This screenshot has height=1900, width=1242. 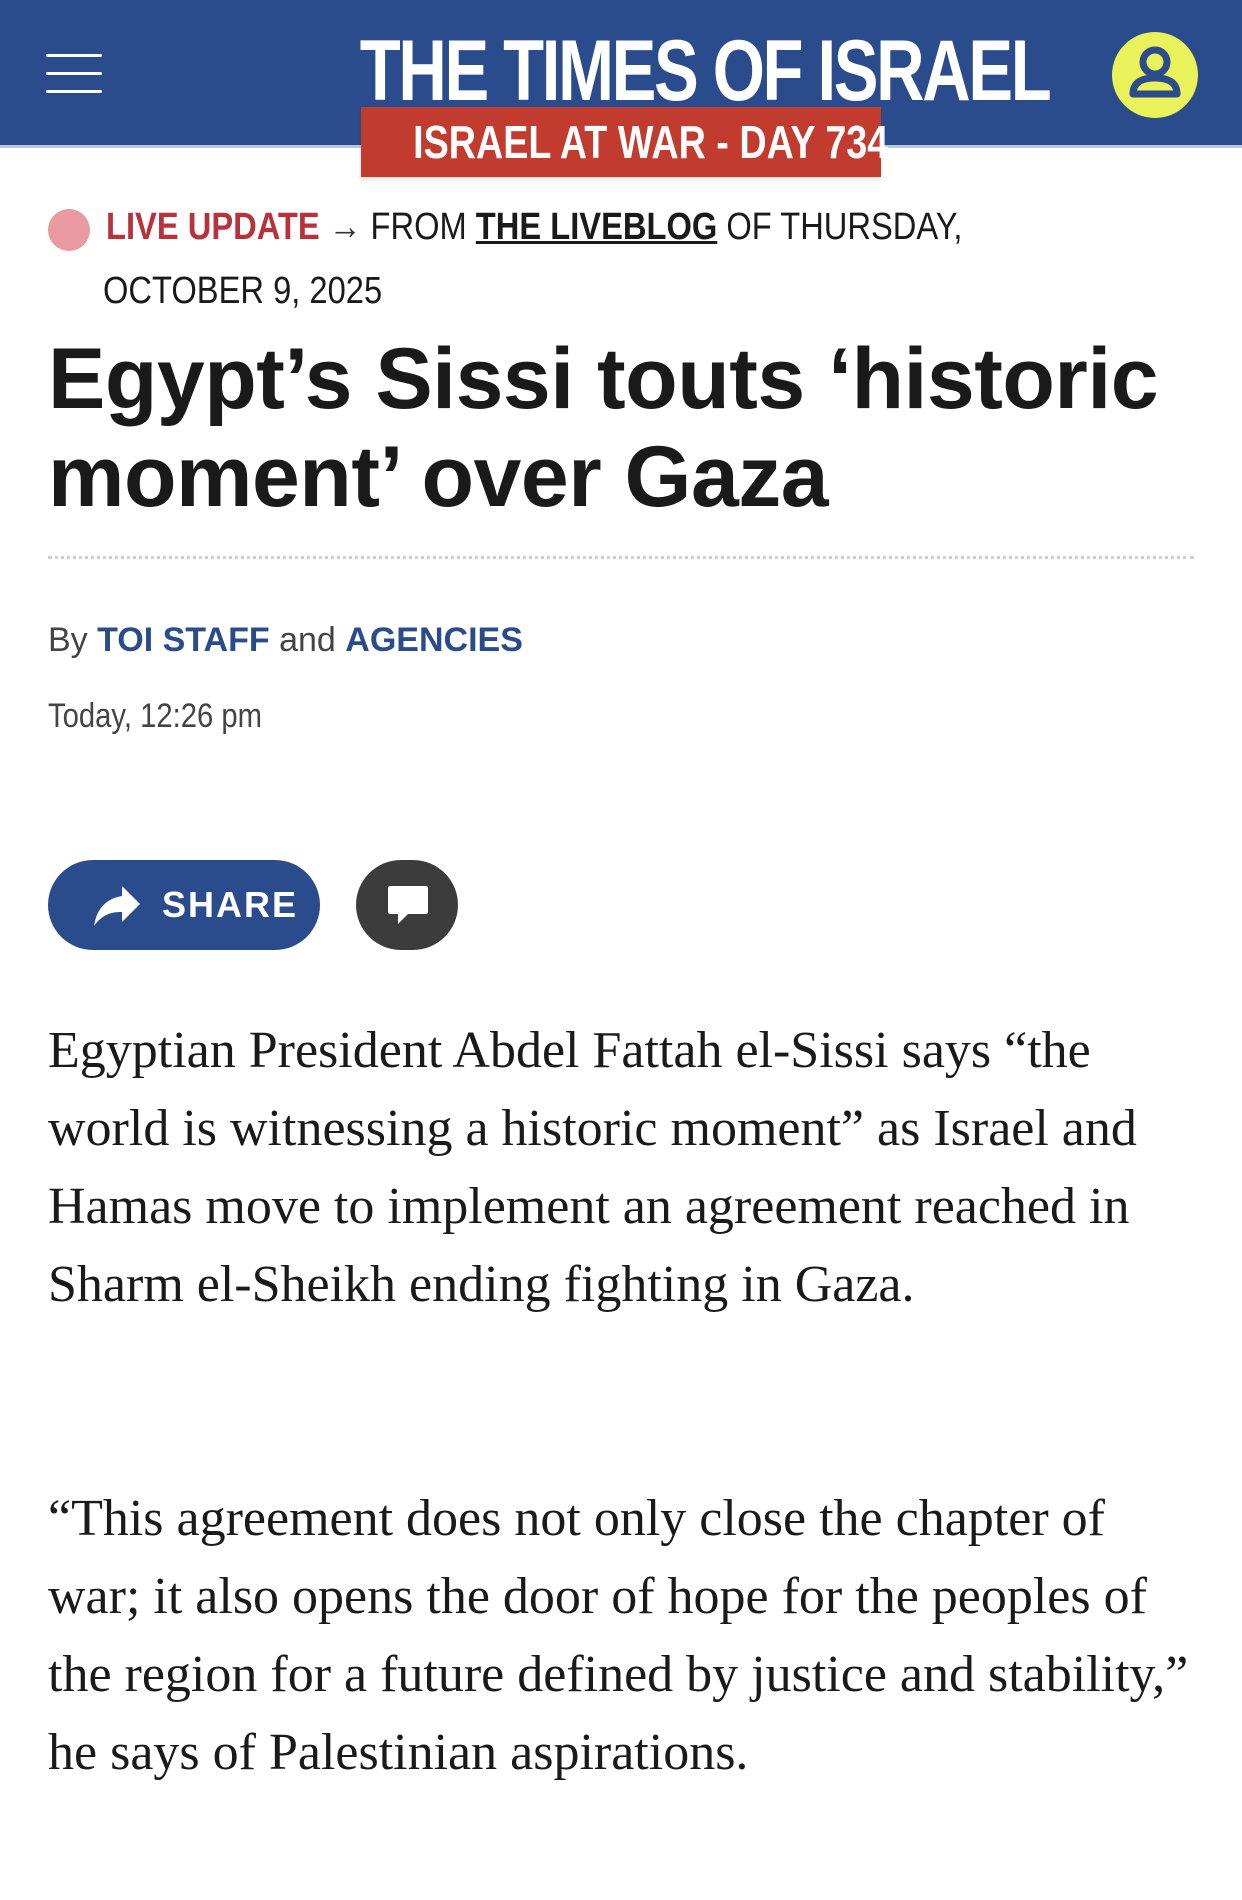 I want to click on liveblog-date: OCTOBER 9, 2025, so click(x=265, y=291).